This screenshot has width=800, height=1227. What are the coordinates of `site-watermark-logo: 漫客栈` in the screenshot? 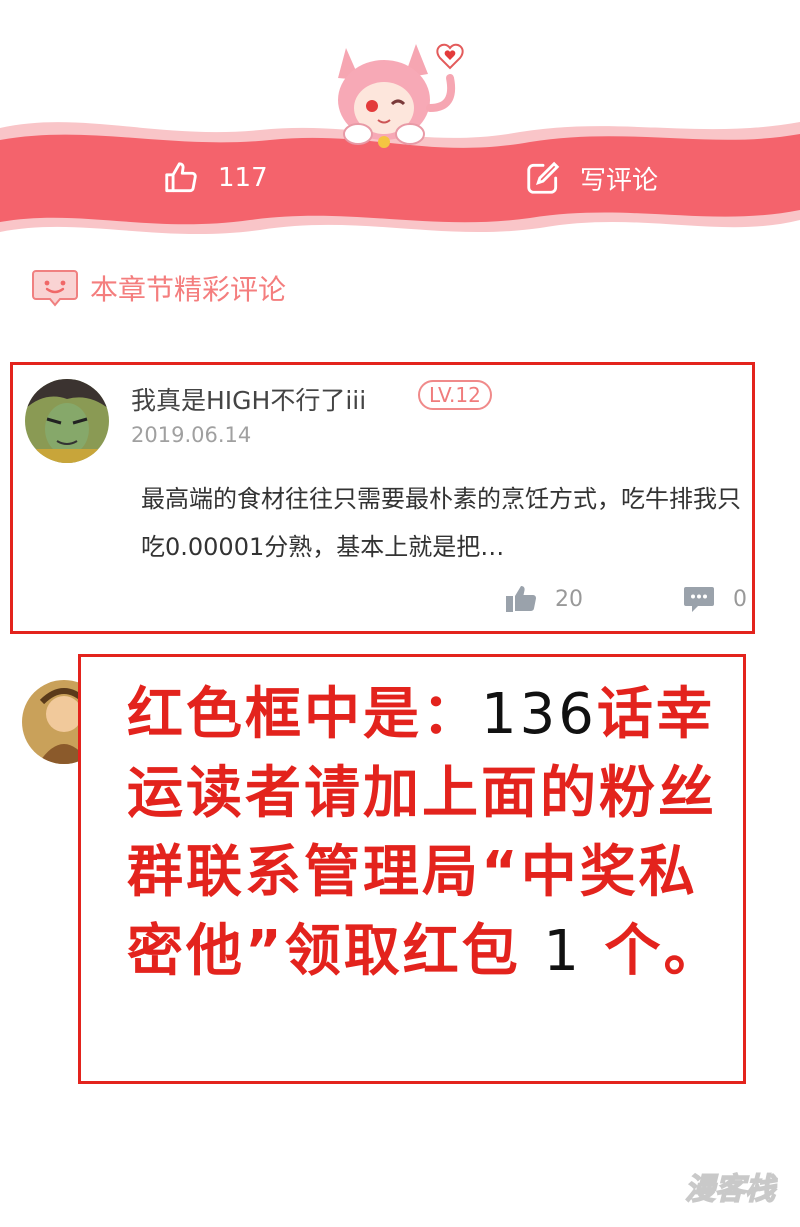 It's located at (731, 1189).